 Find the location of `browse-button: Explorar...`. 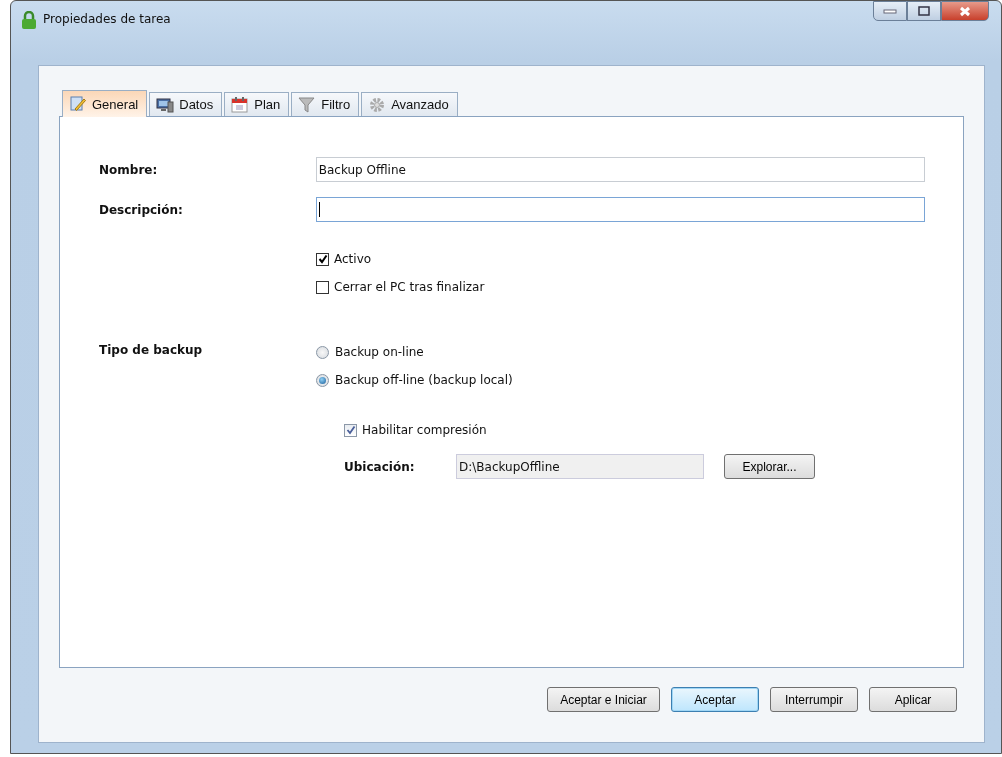

browse-button: Explorar... is located at coordinates (769, 466).